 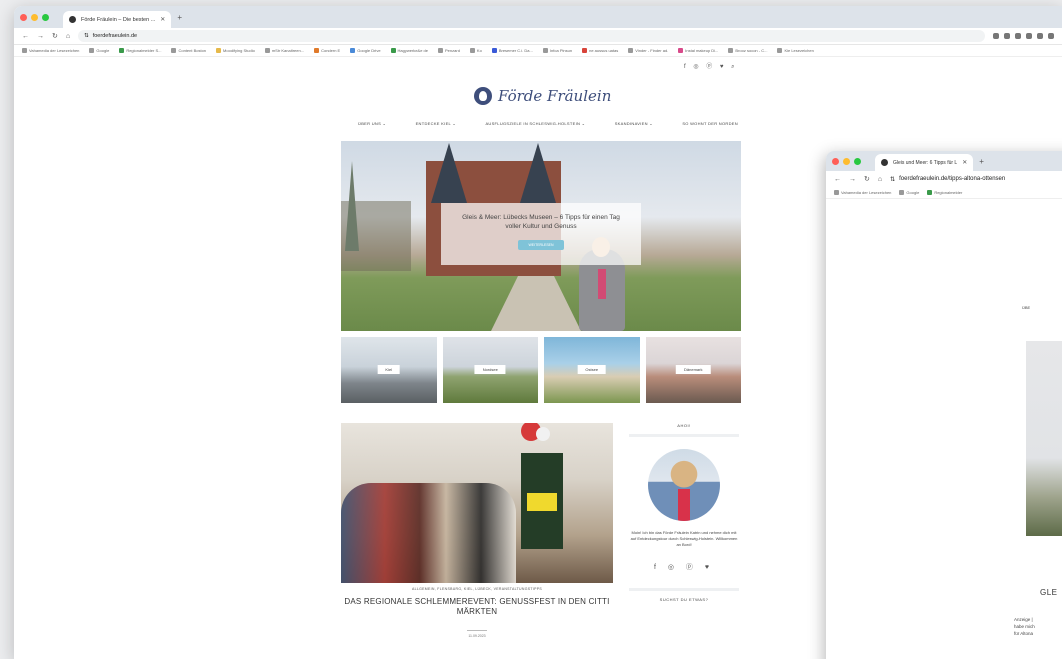 I want to click on category-tile-kiel: Kiel, so click(x=389, y=370).